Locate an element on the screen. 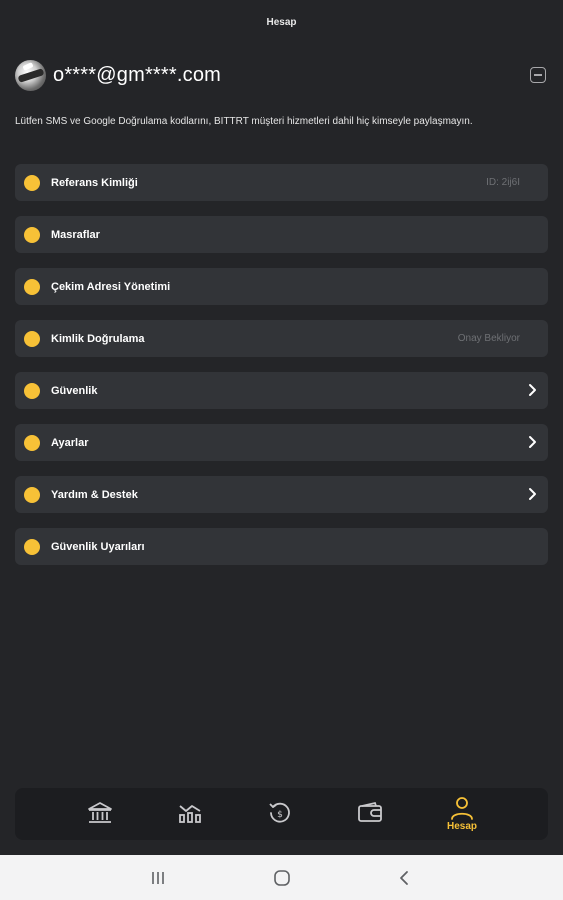 This screenshot has height=900, width=563. menu-item-label: Kimlik Doğrulama is located at coordinates (98, 339).